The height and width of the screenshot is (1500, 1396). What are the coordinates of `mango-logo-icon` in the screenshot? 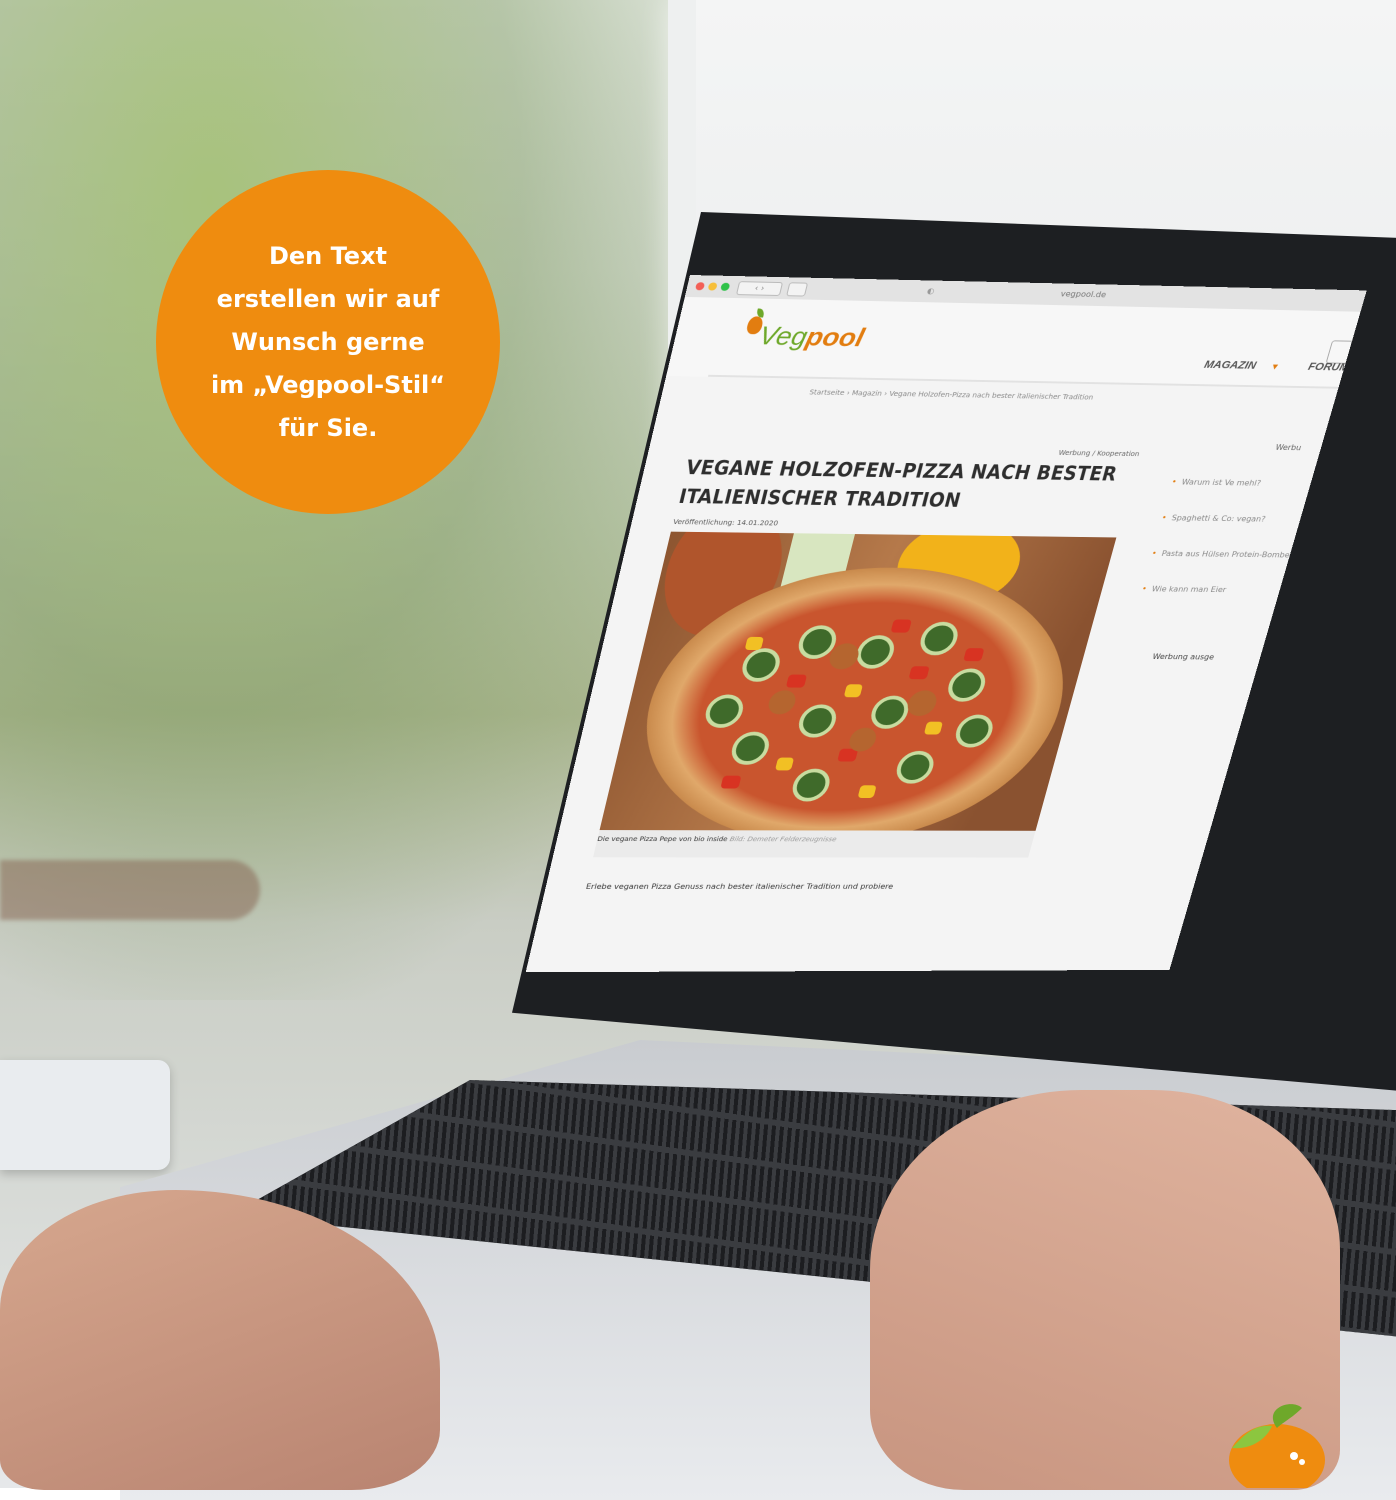 It's located at (1277, 1446).